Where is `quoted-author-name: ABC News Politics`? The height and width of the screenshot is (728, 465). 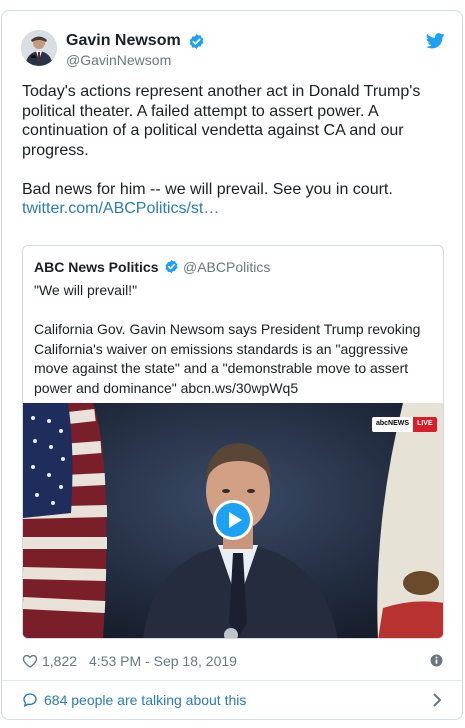 quoted-author-name: ABC News Politics is located at coordinates (96, 267).